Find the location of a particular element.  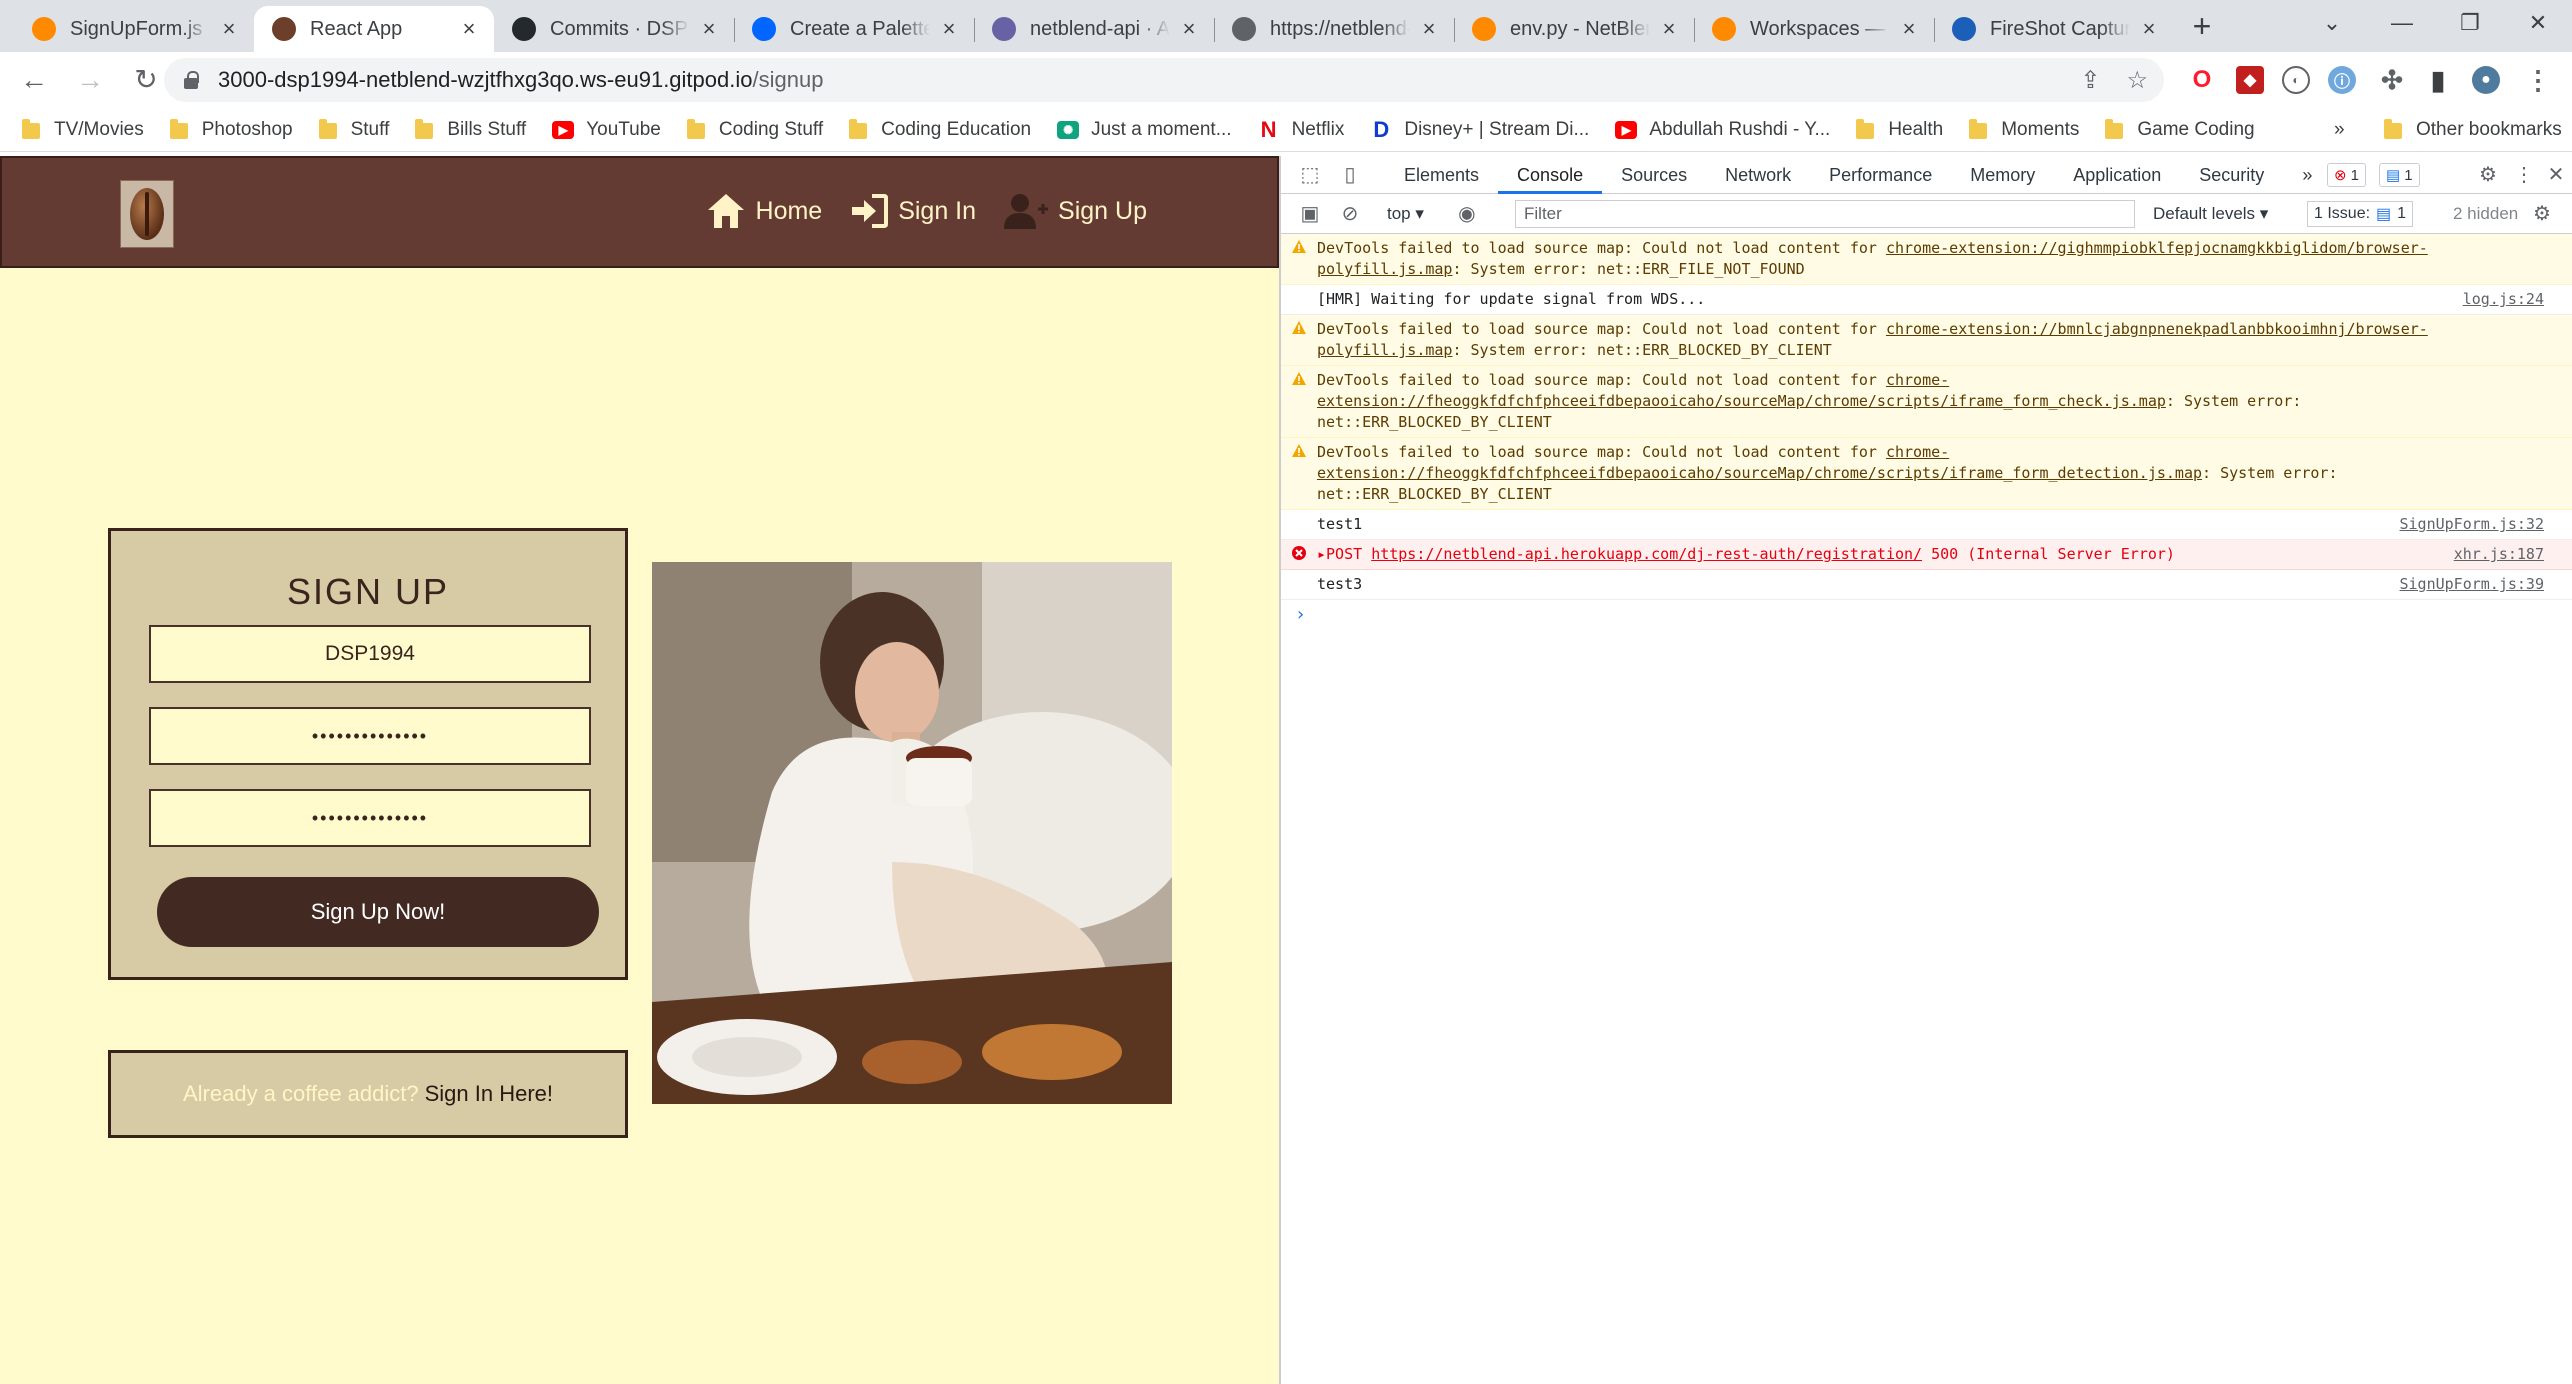

forward-icon: → is located at coordinates (90, 80).